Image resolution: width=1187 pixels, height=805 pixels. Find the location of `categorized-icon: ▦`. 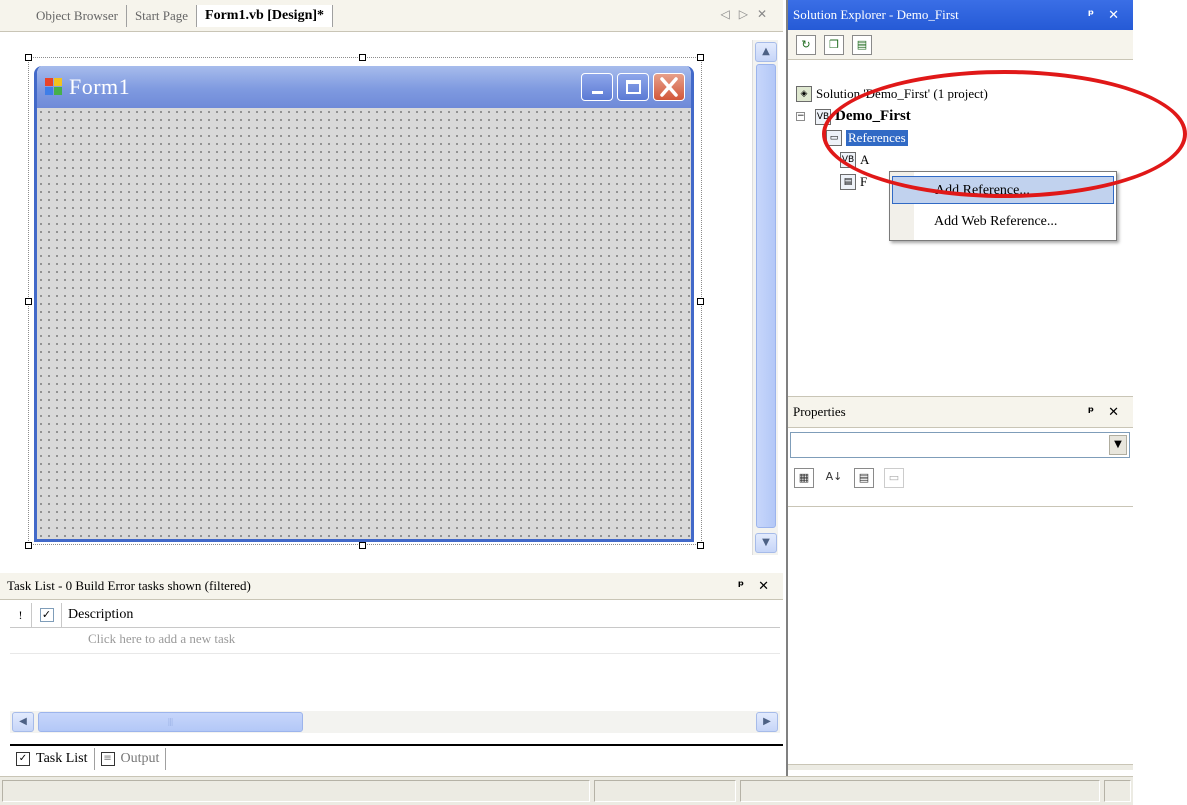

categorized-icon: ▦ is located at coordinates (804, 478).